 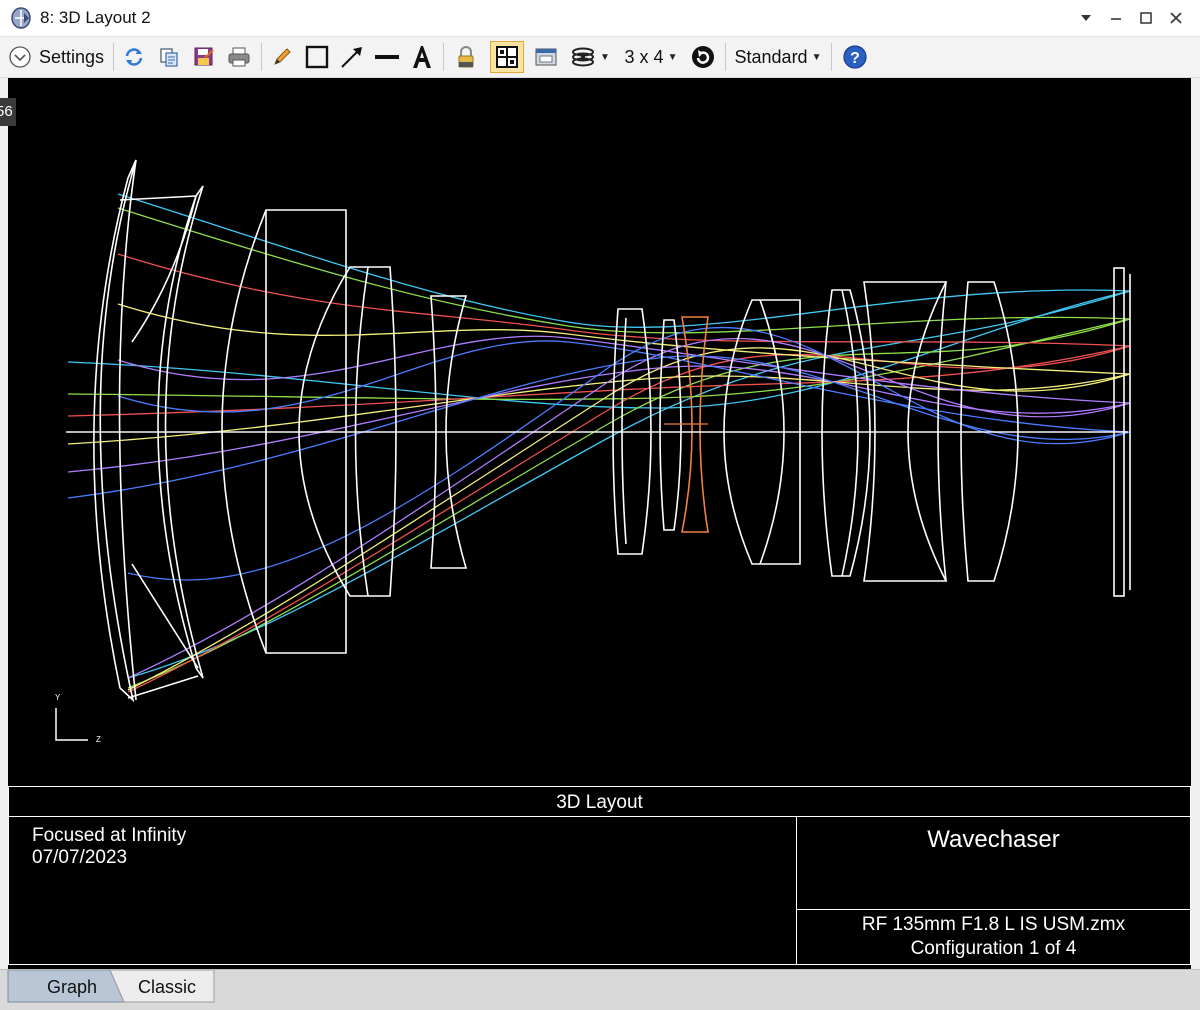 I want to click on axis-z-label: Z, so click(x=98, y=739).